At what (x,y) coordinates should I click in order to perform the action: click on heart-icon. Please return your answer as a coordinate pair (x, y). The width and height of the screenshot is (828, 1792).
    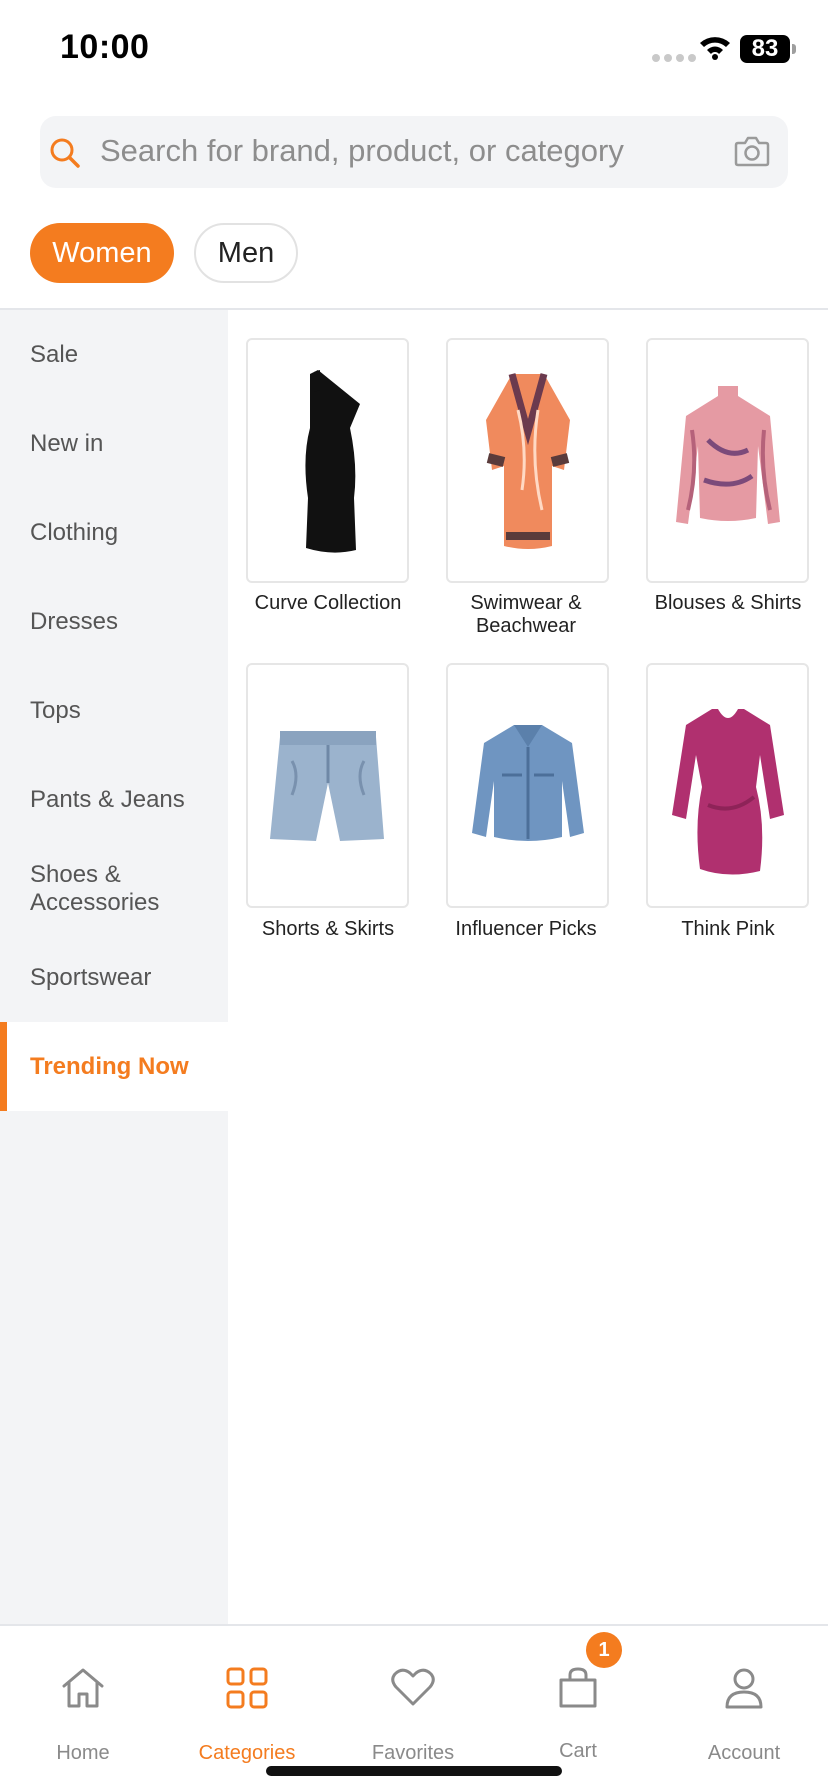
    Looking at the image, I should click on (413, 1687).